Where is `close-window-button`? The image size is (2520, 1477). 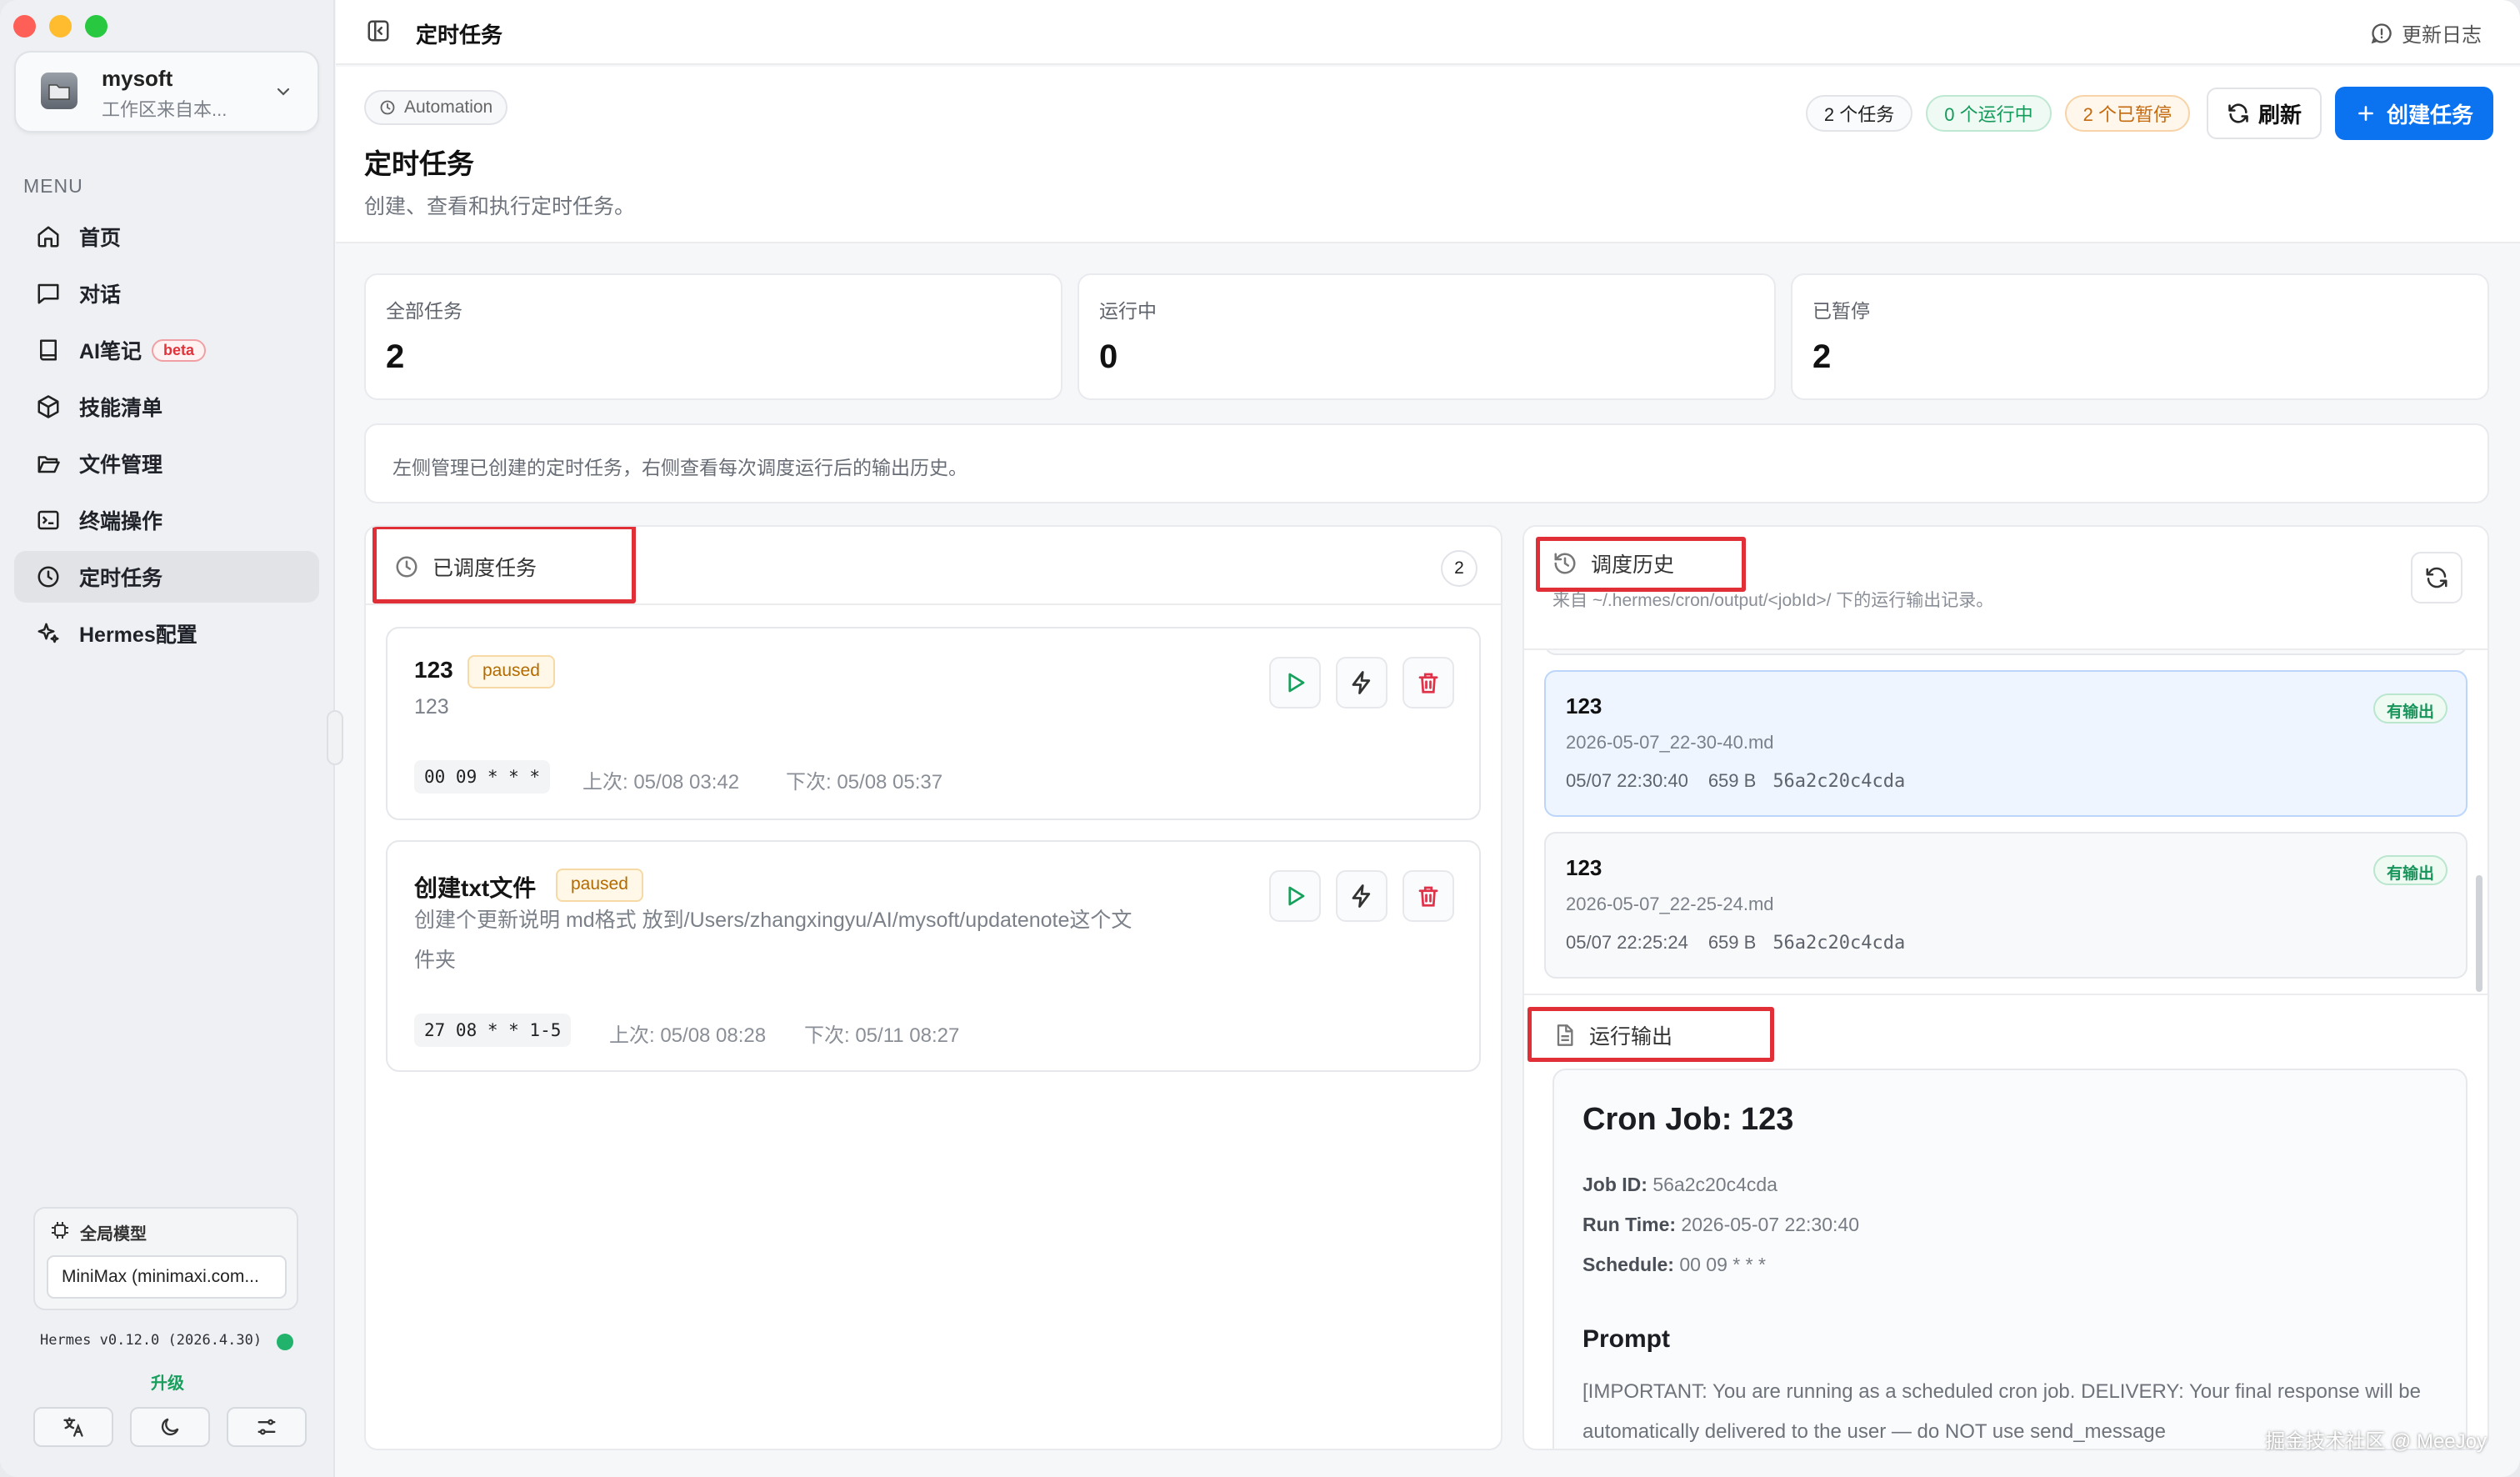
close-window-button is located at coordinates (24, 27).